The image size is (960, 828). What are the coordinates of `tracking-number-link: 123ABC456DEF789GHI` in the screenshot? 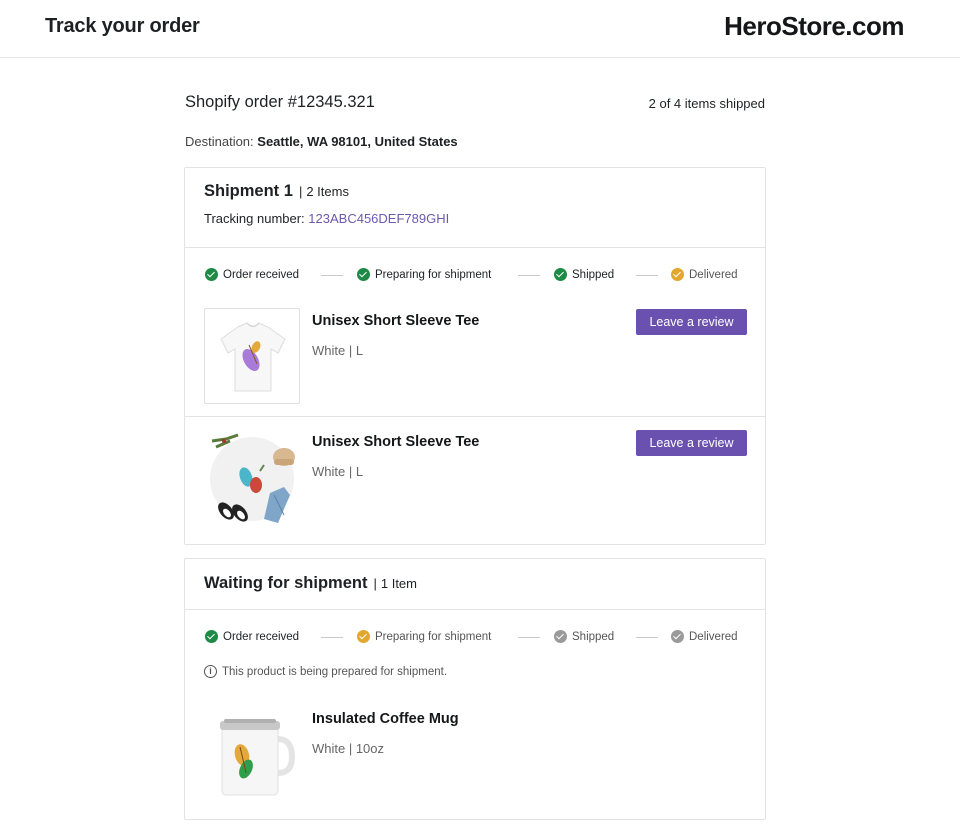 It's located at (378, 218).